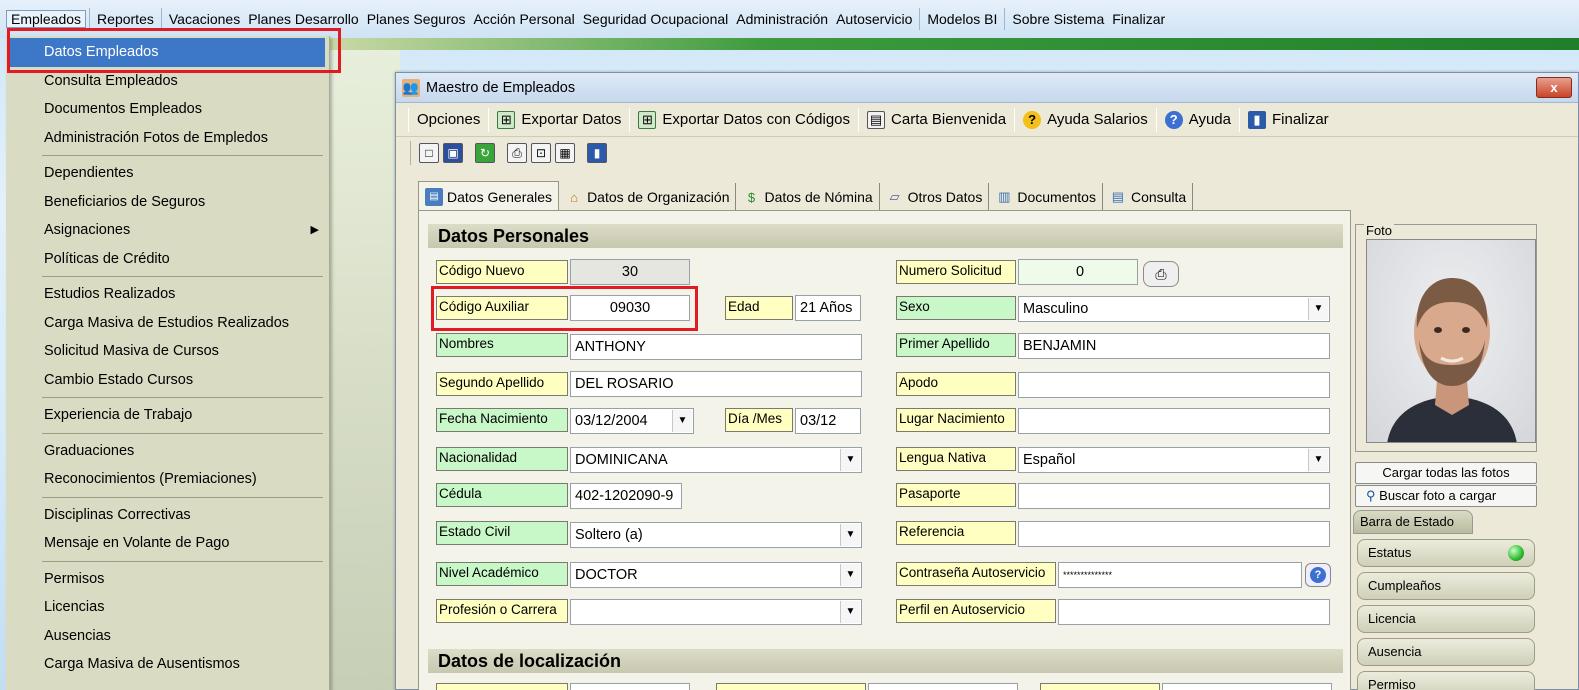 This screenshot has width=1579, height=690. What do you see at coordinates (1138, 19) in the screenshot?
I see `menu-finalizar: Finalizar` at bounding box center [1138, 19].